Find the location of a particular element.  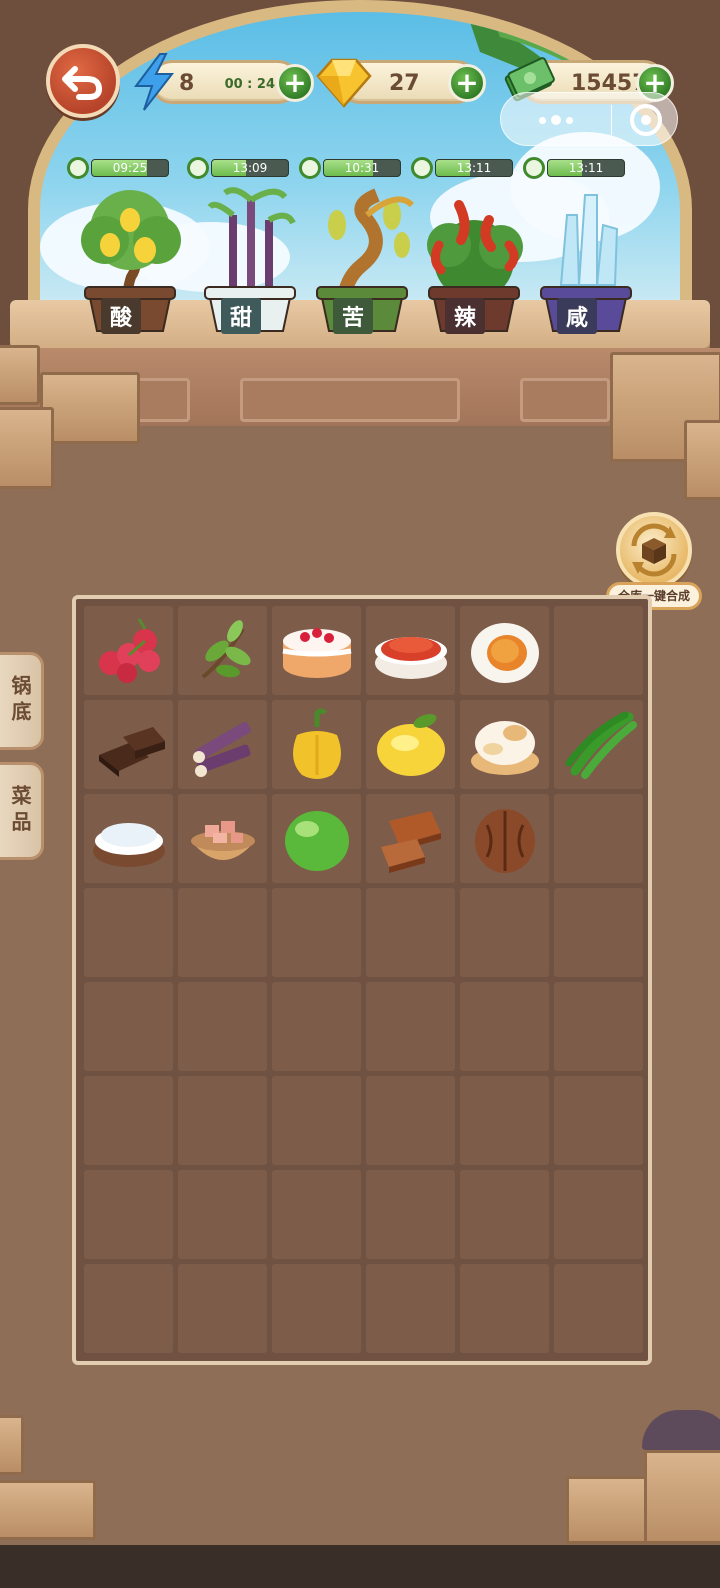

add-energy-button: + is located at coordinates (295, 83).